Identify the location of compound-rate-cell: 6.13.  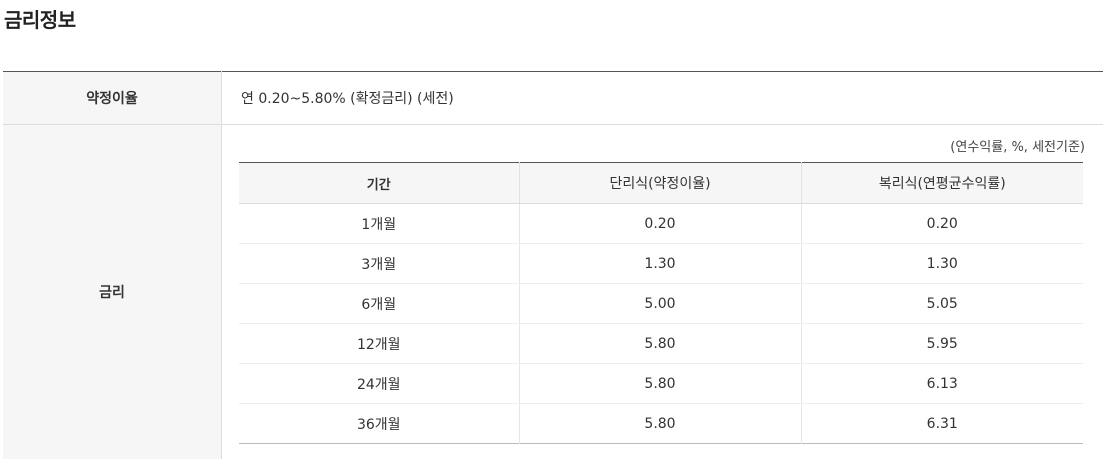
(942, 384).